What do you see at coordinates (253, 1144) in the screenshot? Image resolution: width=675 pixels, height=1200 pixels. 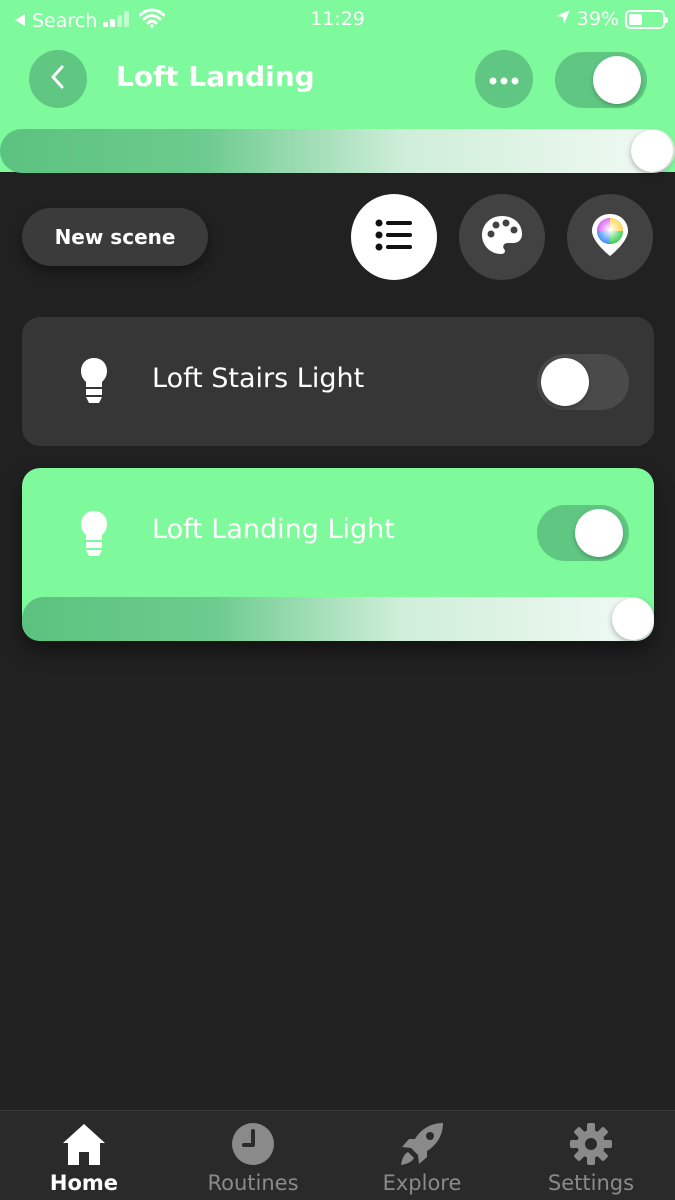 I see `clock-icon` at bounding box center [253, 1144].